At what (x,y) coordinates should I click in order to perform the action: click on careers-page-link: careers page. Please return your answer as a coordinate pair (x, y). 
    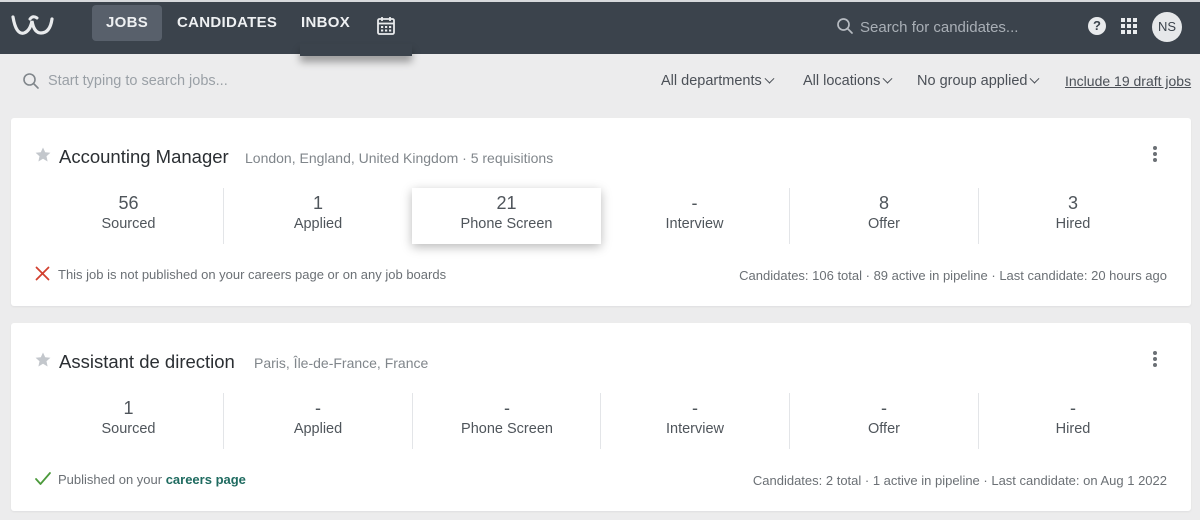
    Looking at the image, I should click on (206, 479).